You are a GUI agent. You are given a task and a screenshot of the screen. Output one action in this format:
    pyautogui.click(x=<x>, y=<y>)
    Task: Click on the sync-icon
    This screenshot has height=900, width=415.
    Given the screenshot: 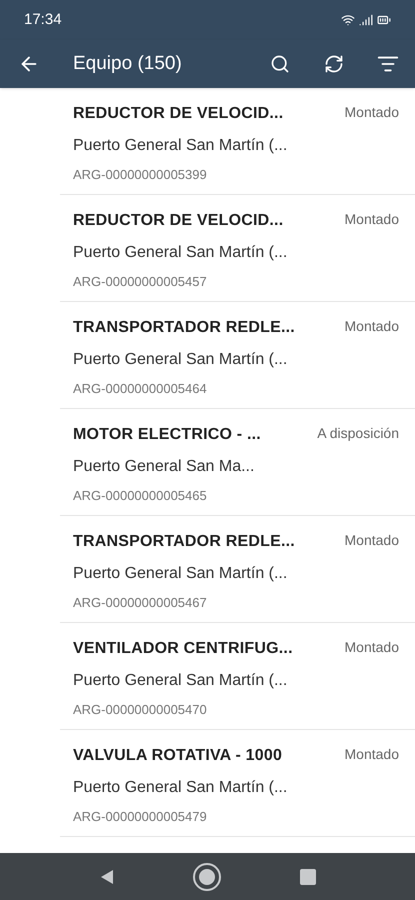 What is the action you would take?
    pyautogui.click(x=334, y=64)
    